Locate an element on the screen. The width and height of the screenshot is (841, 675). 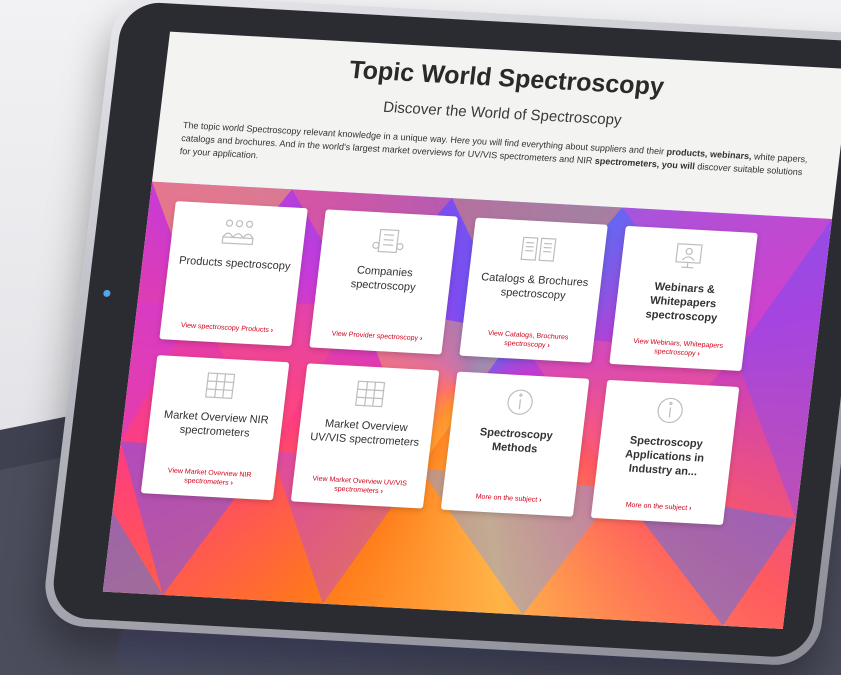
card-link-text: View Market Overview NIR spectrometers is located at coordinates (209, 477).